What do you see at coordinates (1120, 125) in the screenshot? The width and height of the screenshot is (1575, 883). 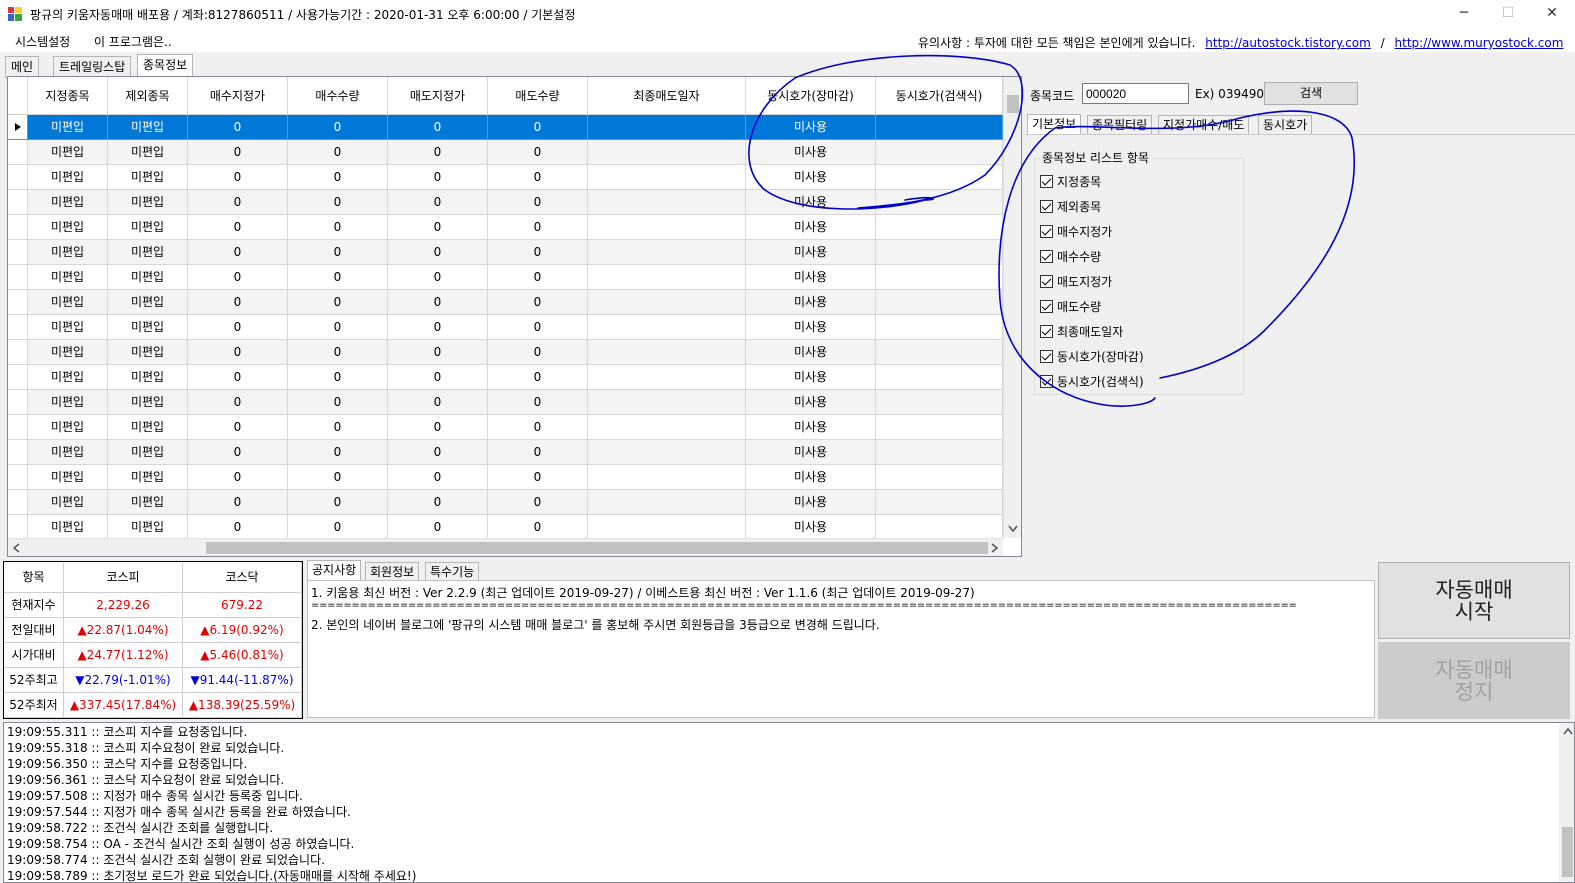 I see `subtab-stock-filter: 종목필터링` at bounding box center [1120, 125].